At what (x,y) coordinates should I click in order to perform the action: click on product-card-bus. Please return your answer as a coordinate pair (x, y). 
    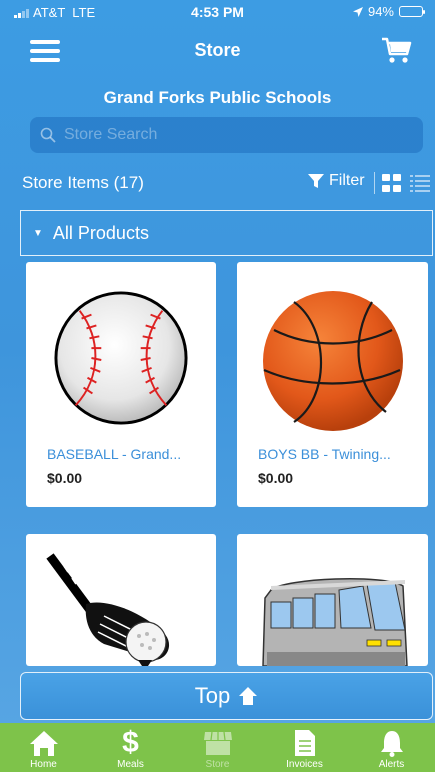
    Looking at the image, I should click on (332, 600).